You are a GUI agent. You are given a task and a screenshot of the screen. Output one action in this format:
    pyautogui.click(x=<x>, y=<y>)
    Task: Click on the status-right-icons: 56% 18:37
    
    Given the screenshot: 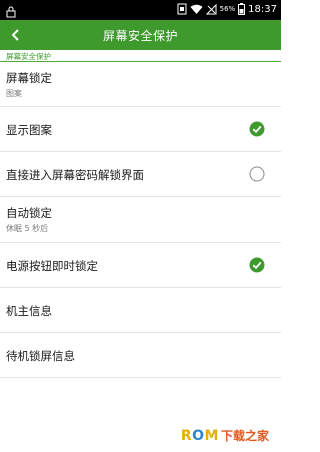 What is the action you would take?
    pyautogui.click(x=227, y=9)
    